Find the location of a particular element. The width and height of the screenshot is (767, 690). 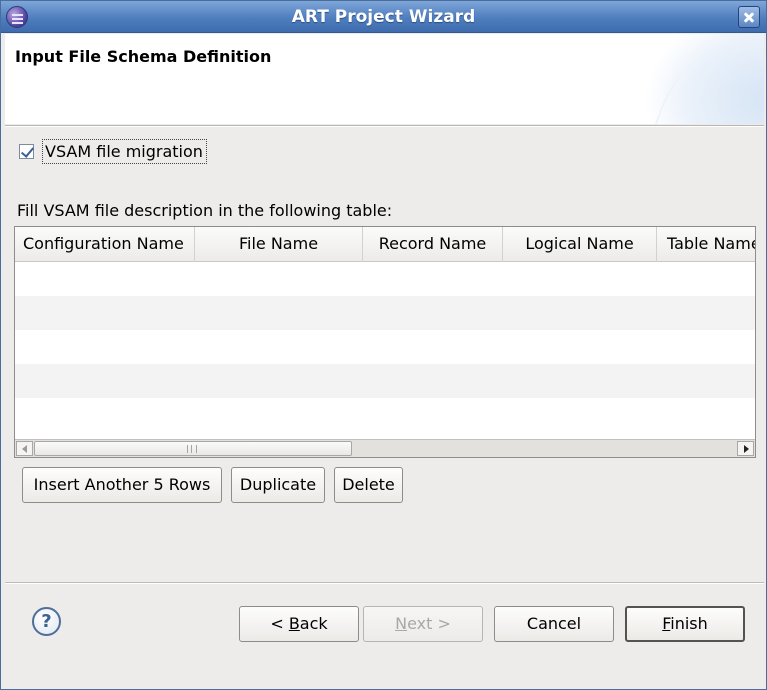

column-header-file-name: File Name is located at coordinates (279, 244).